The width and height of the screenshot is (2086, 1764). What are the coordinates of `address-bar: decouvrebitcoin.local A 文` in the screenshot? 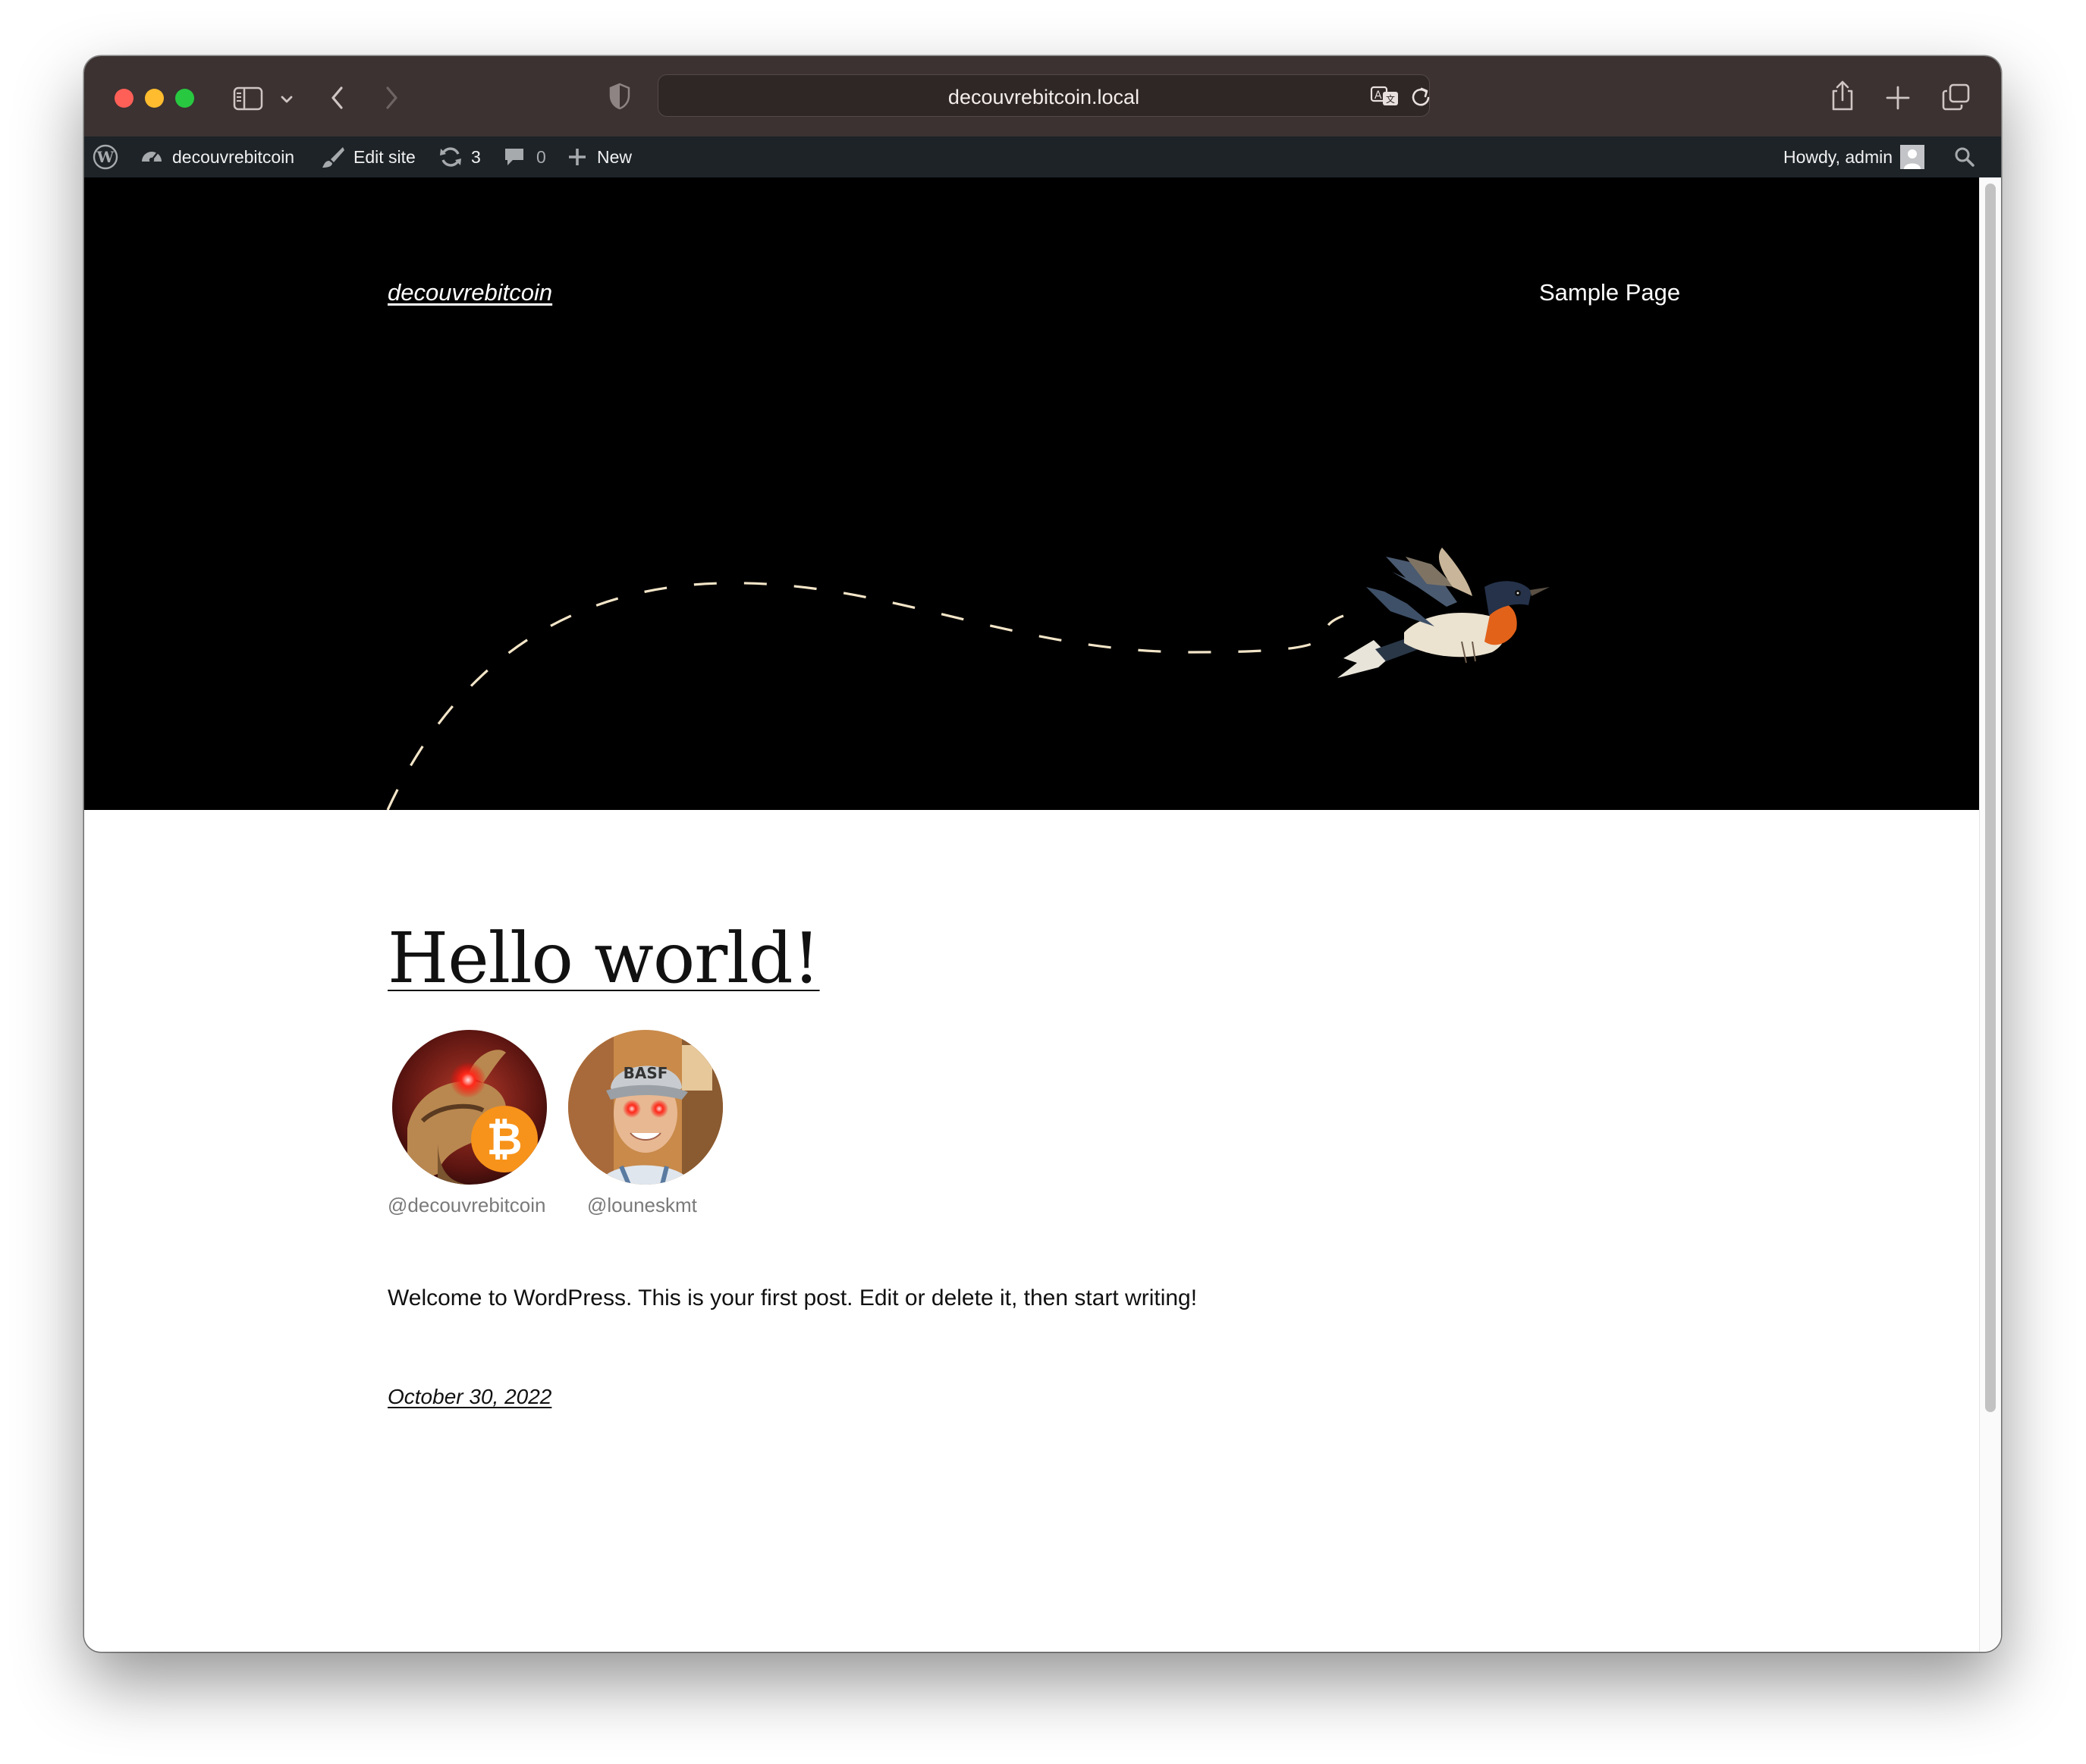 It's located at (1044, 95).